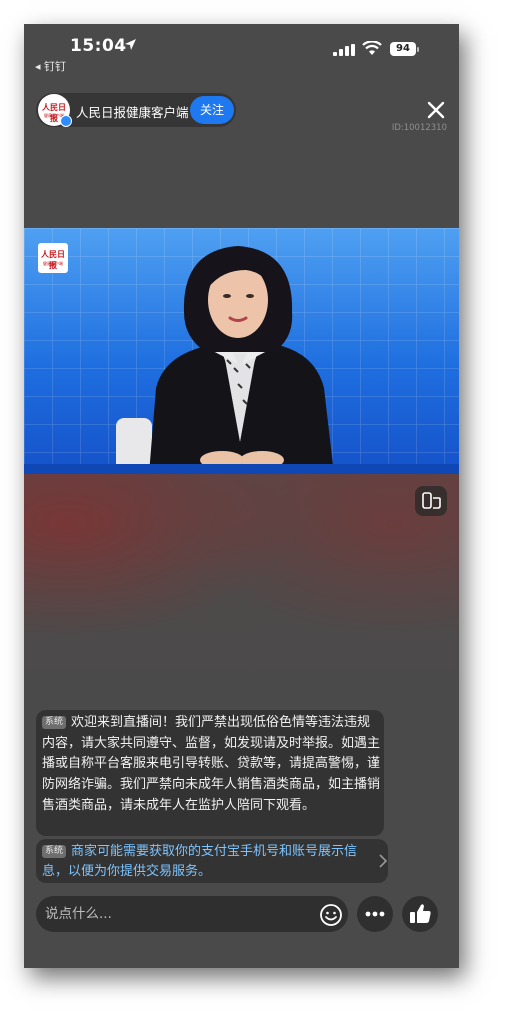 Image resolution: width=517 pixels, height=1026 pixels. What do you see at coordinates (372, 48) in the screenshot?
I see `wifi-icon` at bounding box center [372, 48].